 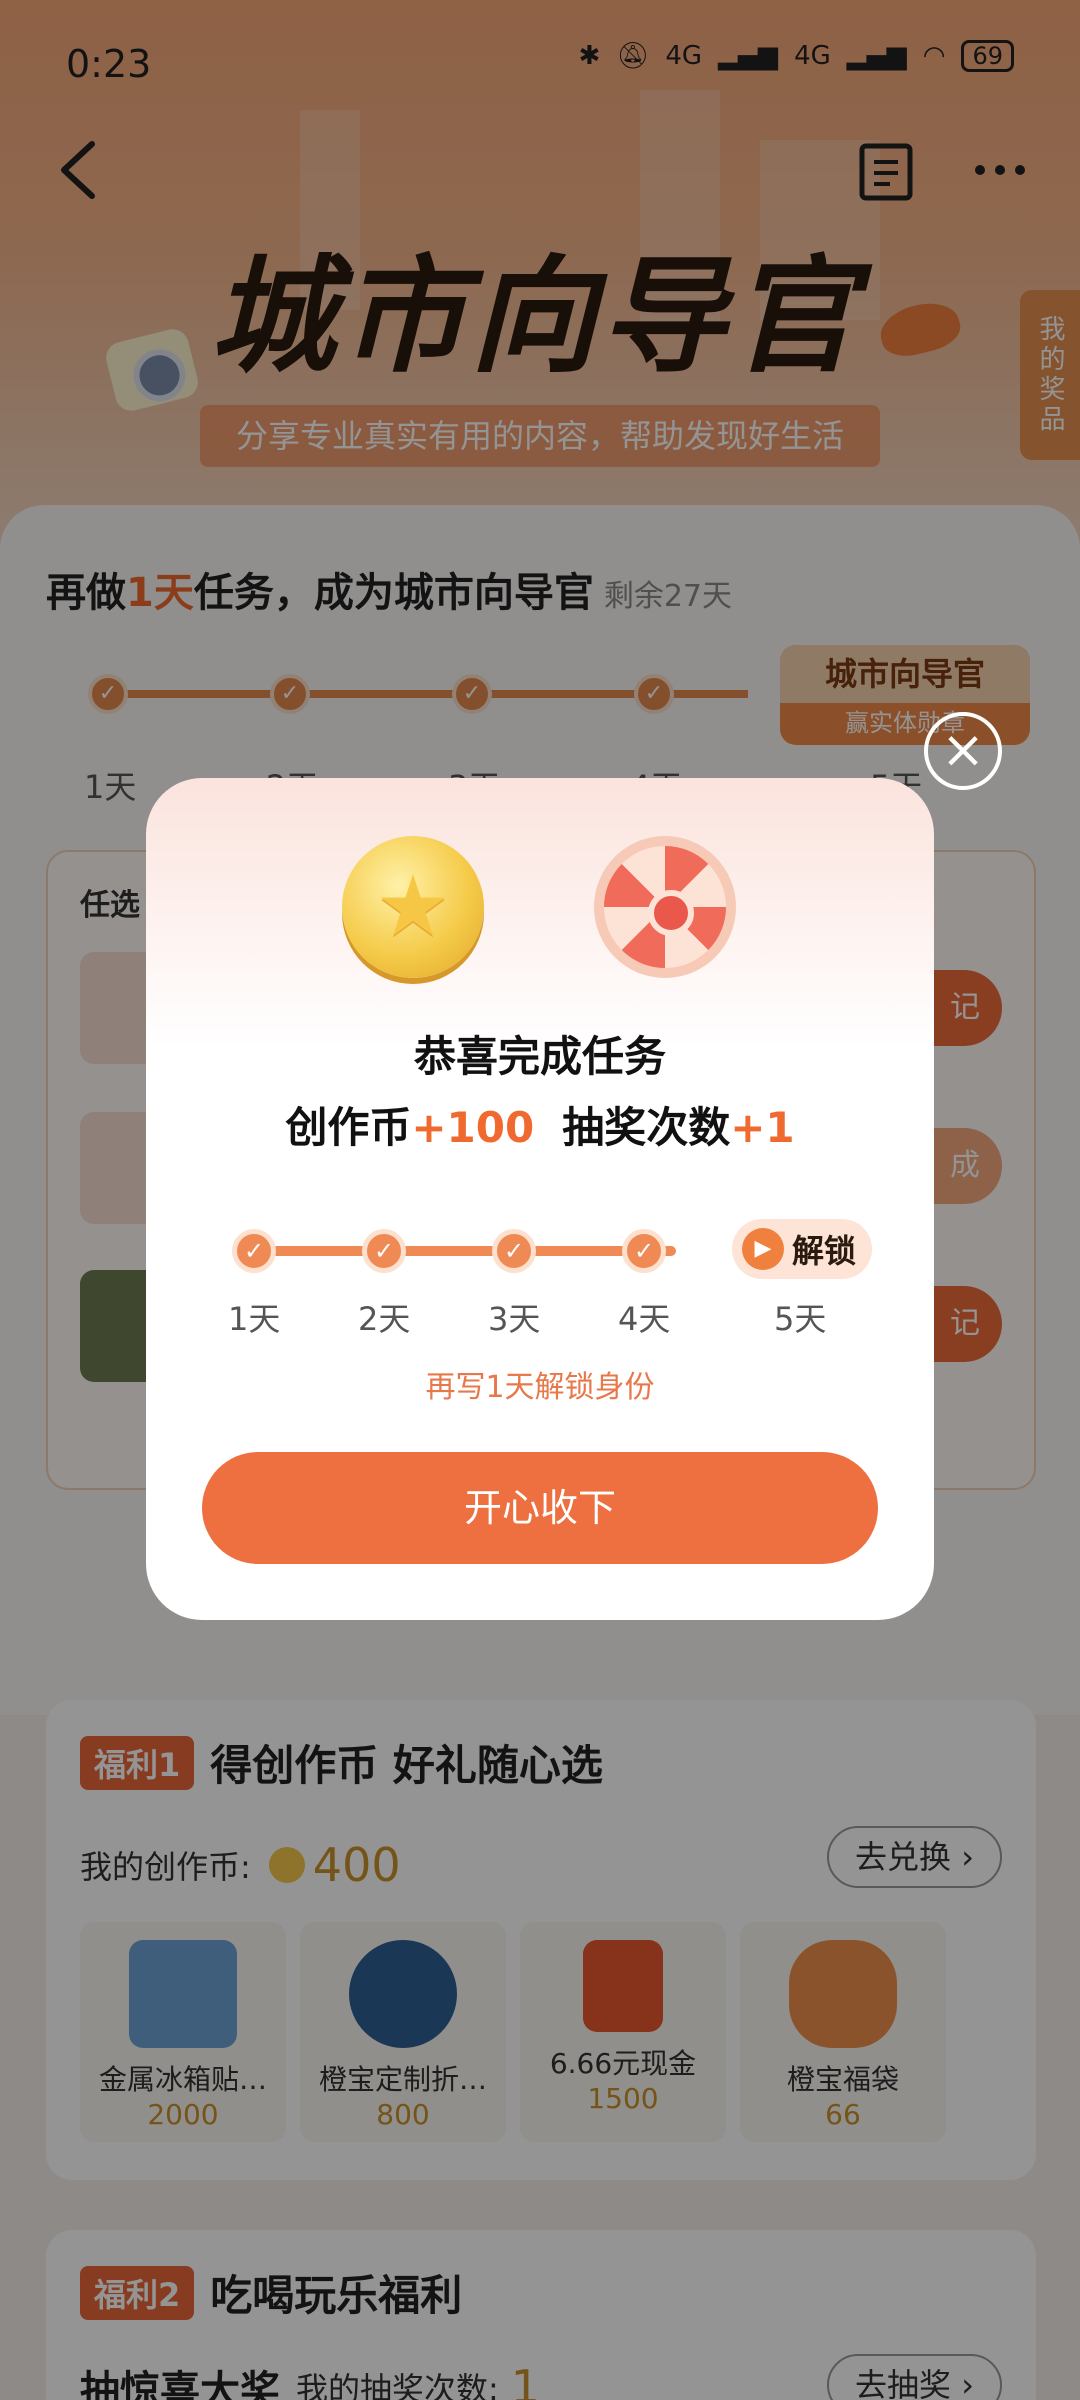 What do you see at coordinates (540, 1127) in the screenshot?
I see `dialog-rewards: 创作币+100 抽奖次数+1` at bounding box center [540, 1127].